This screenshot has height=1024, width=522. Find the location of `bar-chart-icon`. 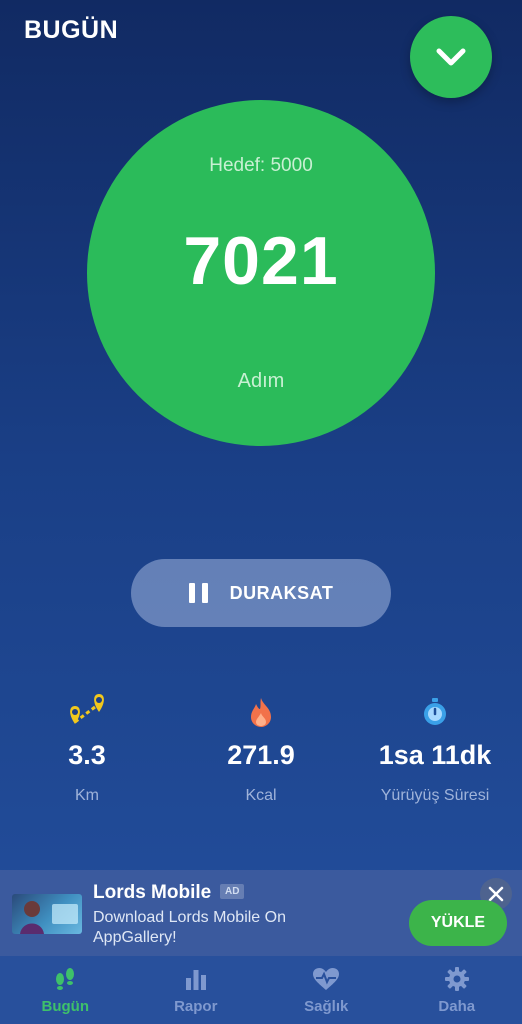

bar-chart-icon is located at coordinates (195, 980).